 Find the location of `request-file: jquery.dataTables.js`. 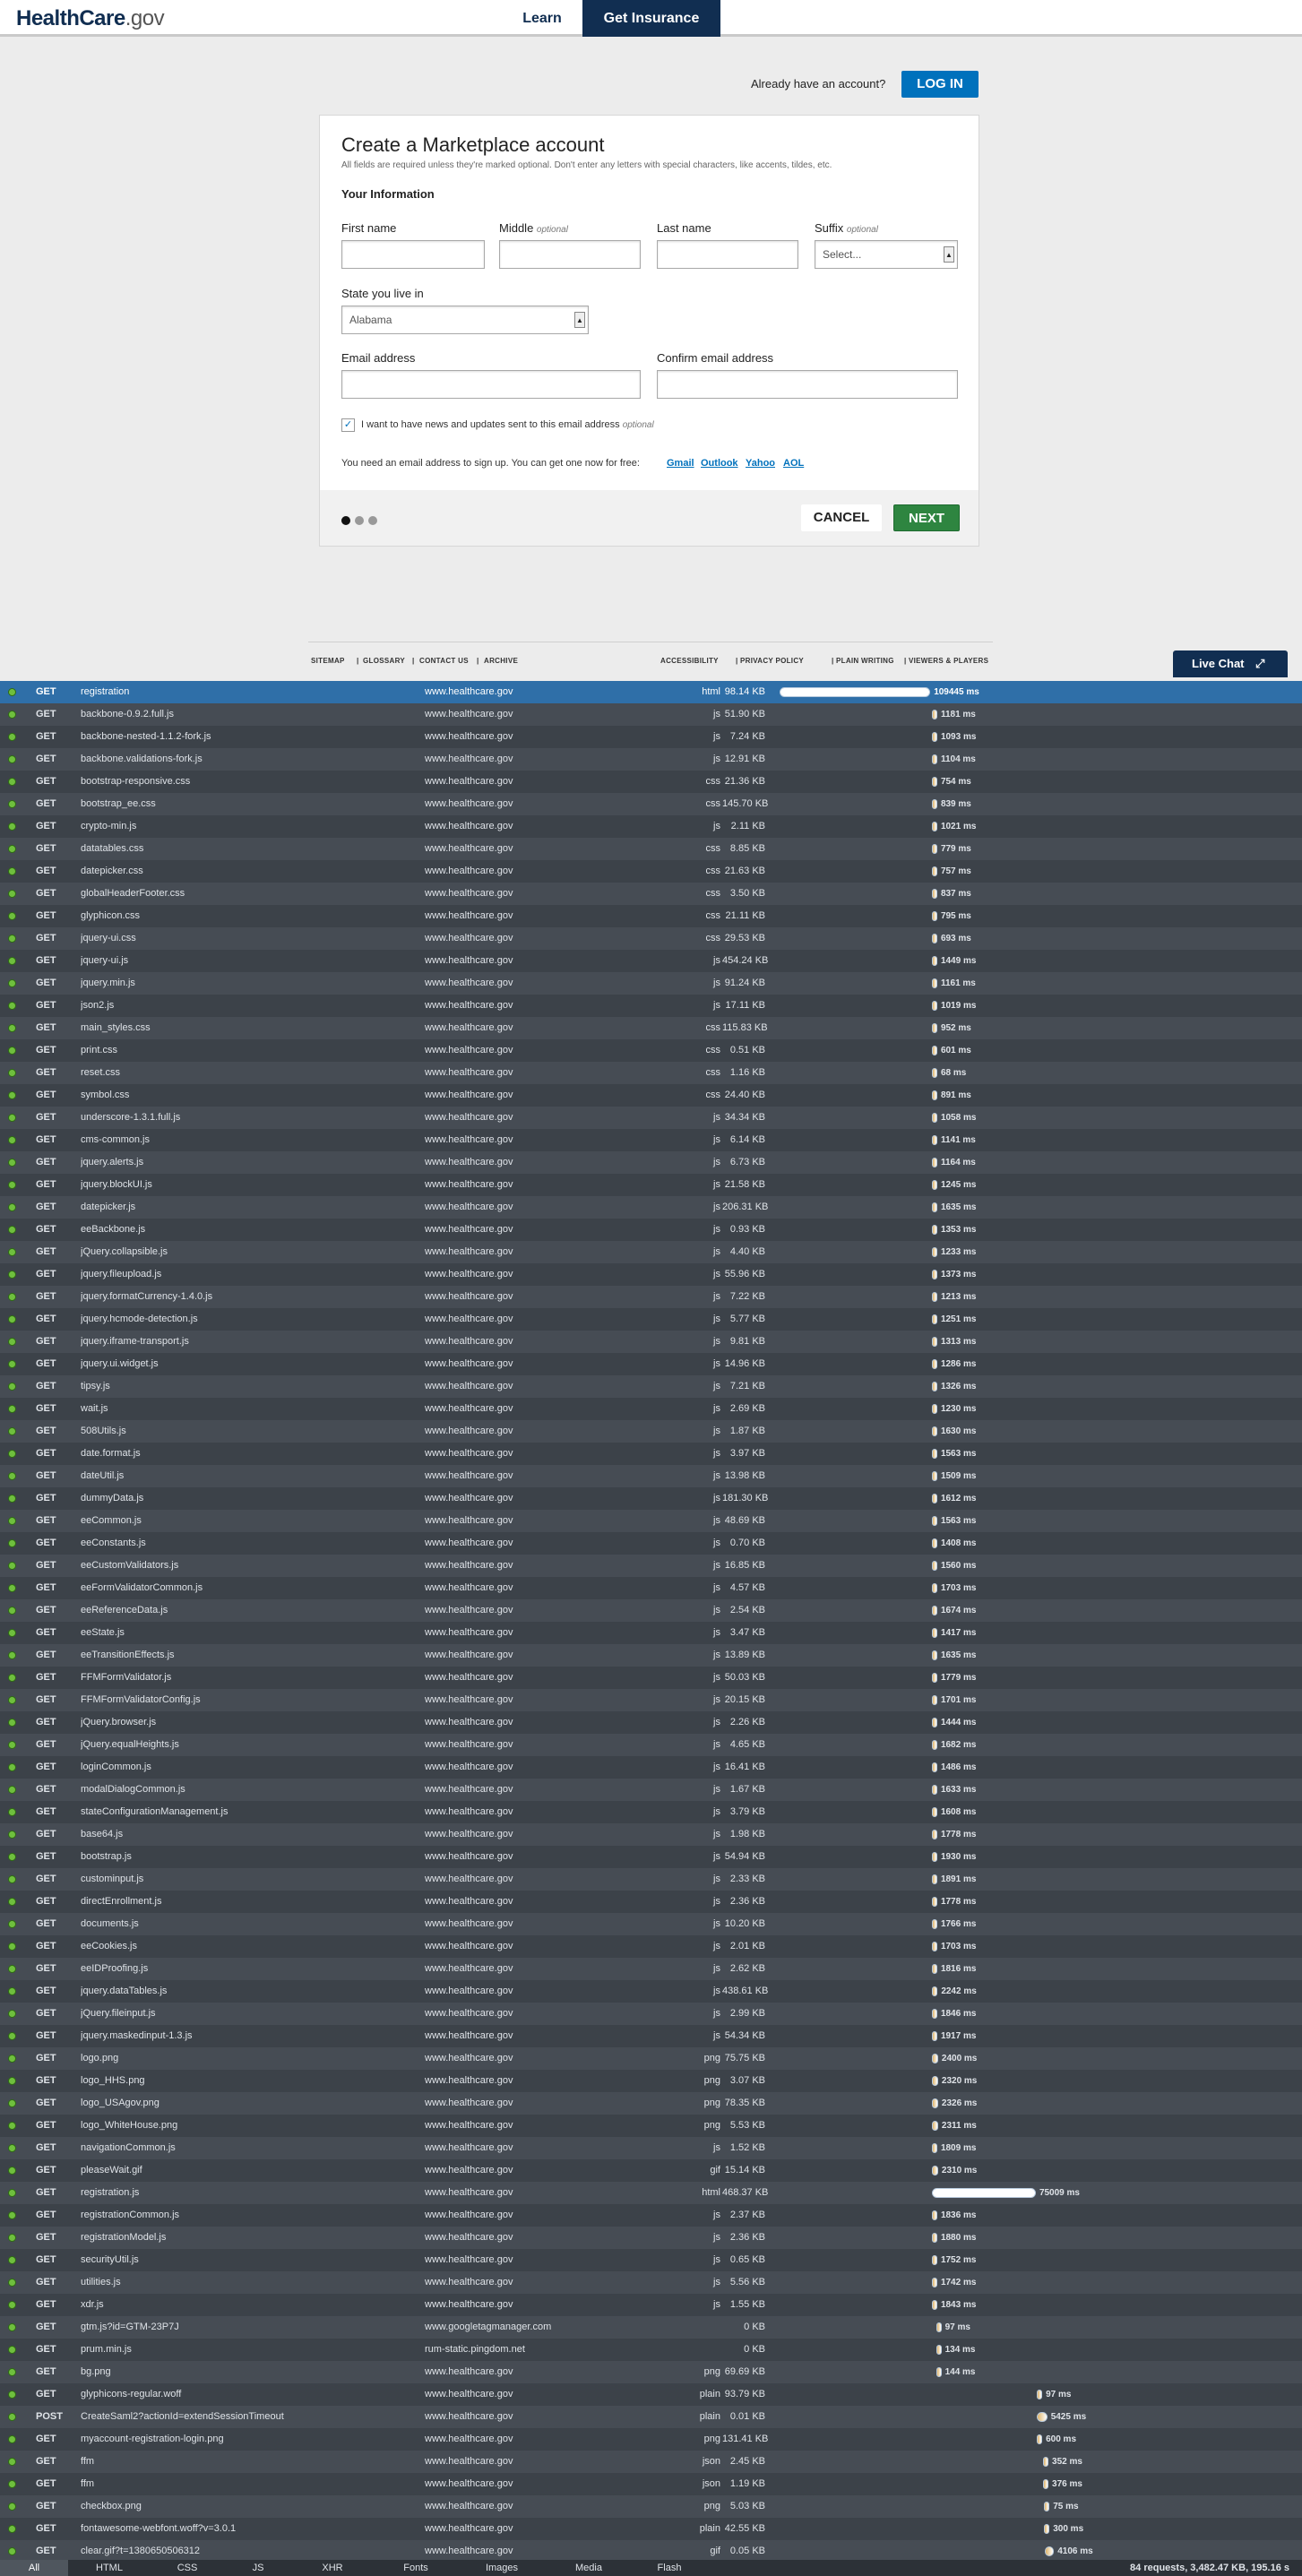

request-file: jquery.dataTables.js is located at coordinates (247, 1991).